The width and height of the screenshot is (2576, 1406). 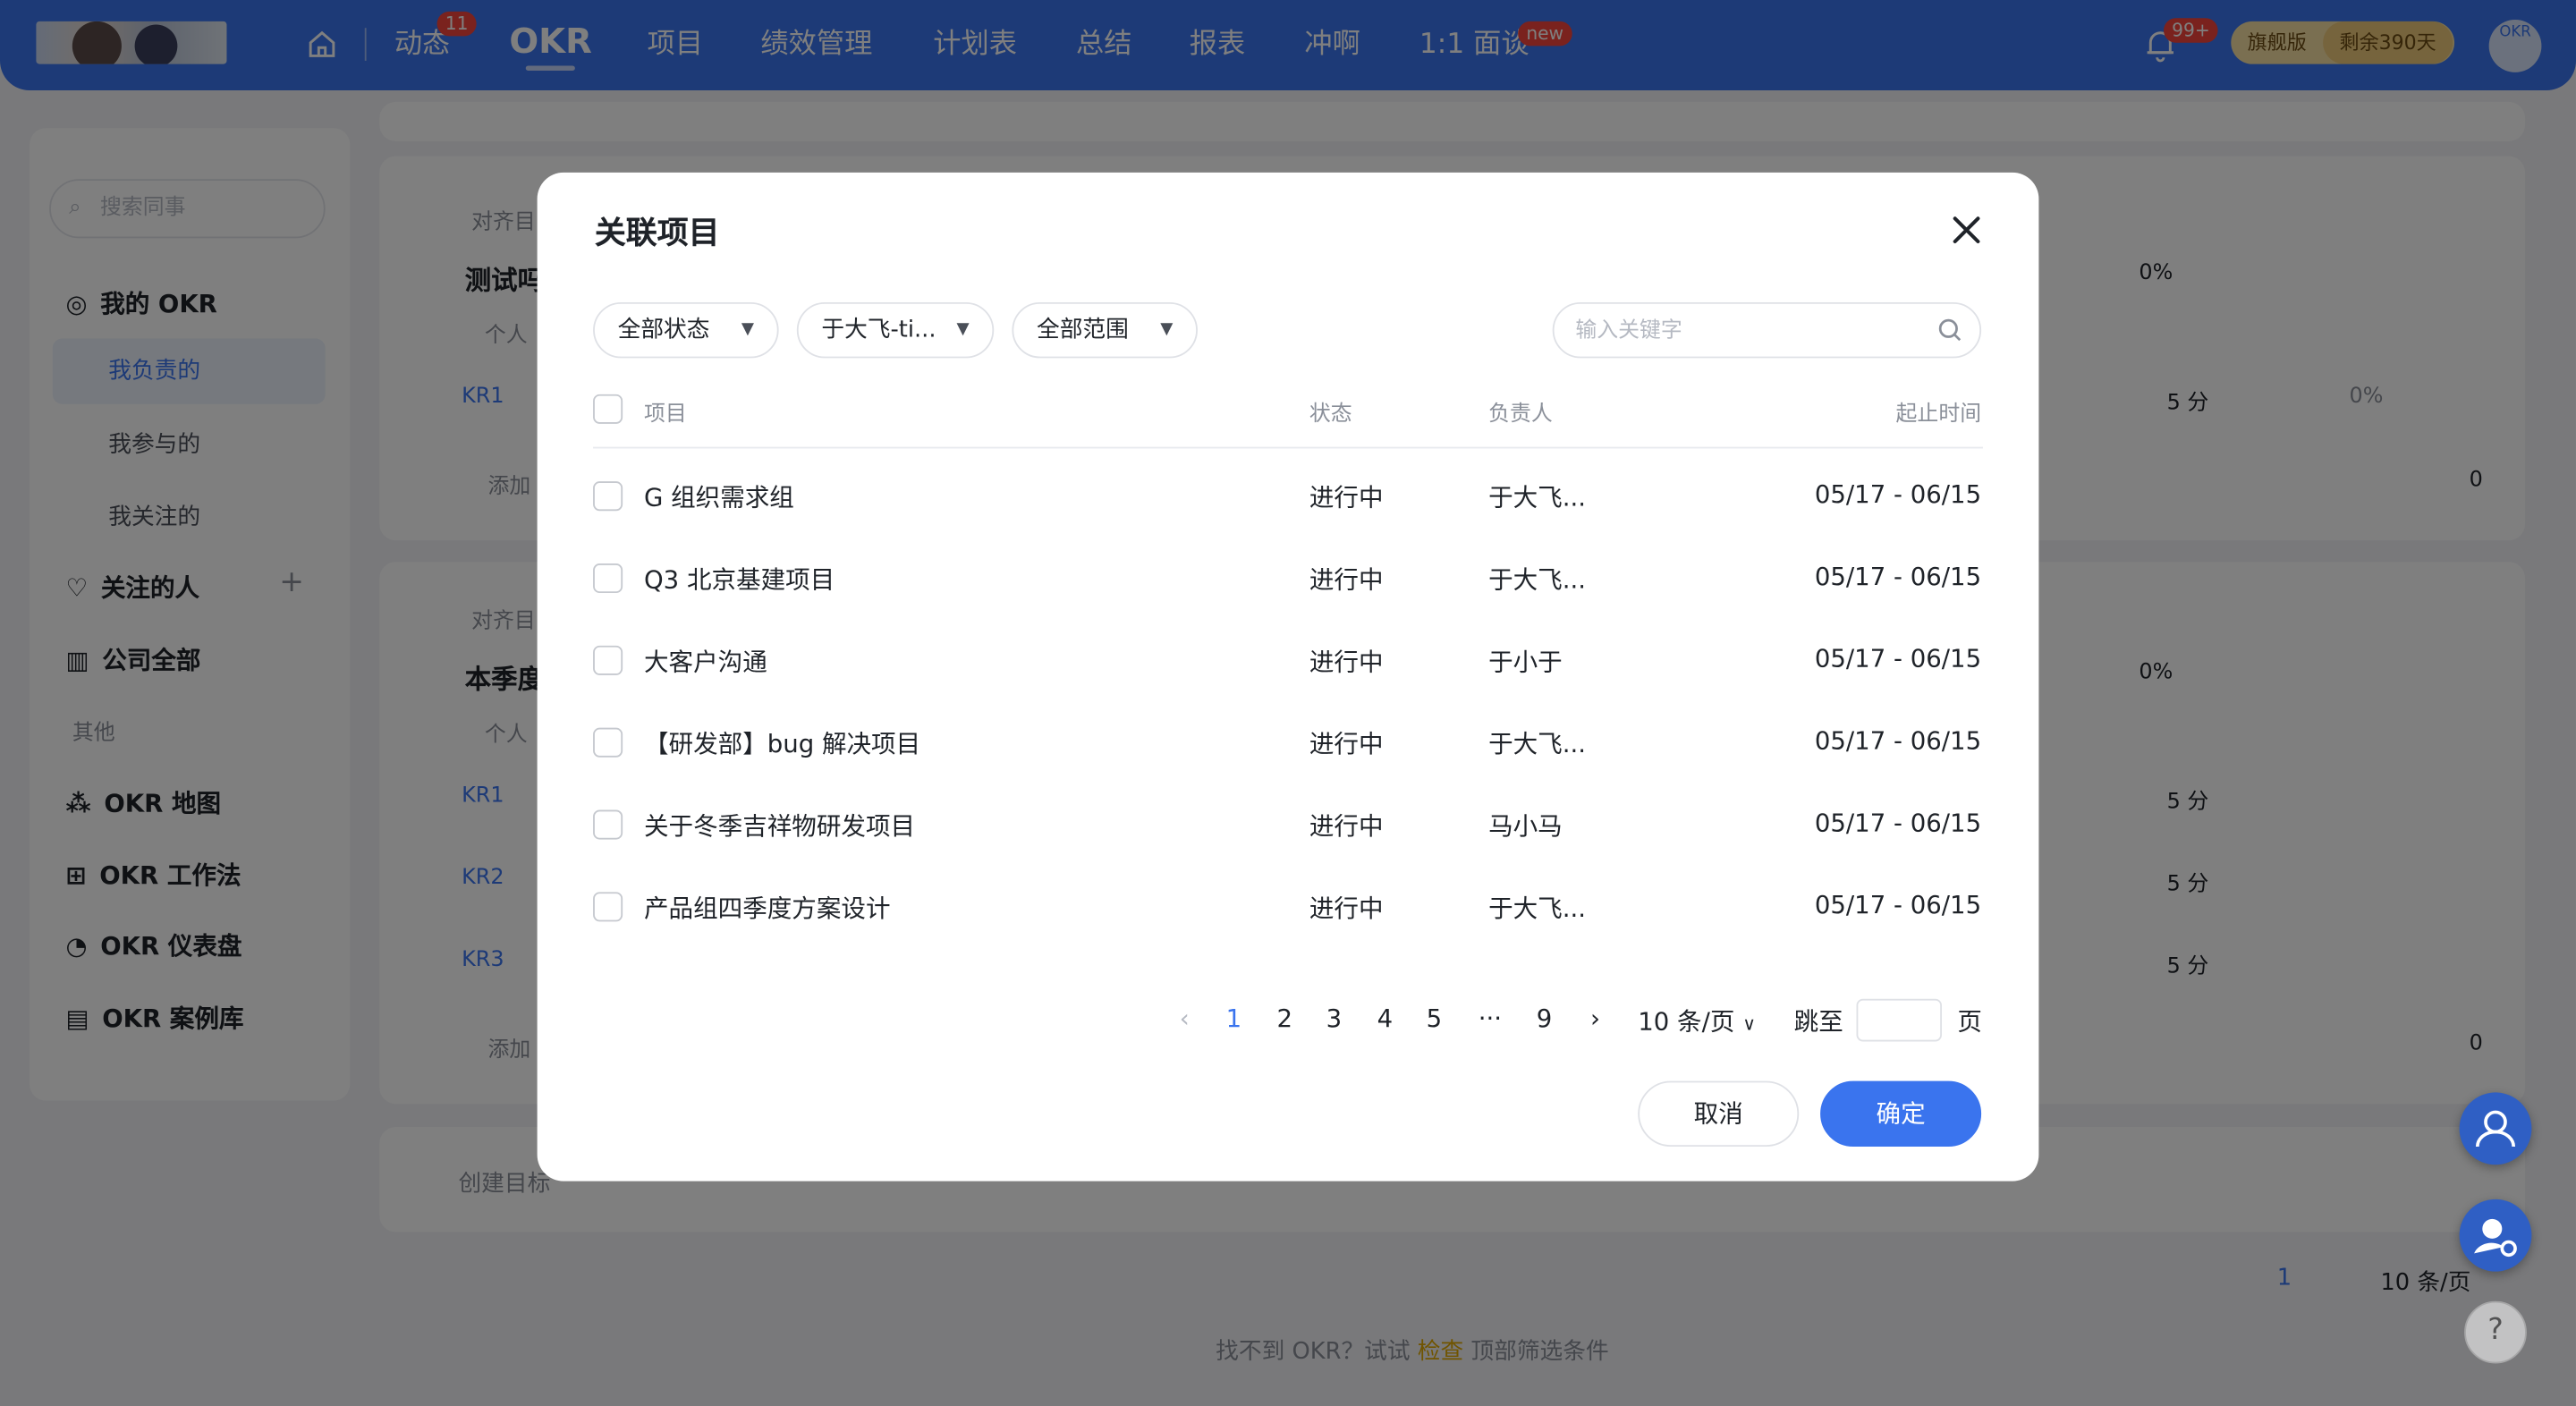 I want to click on confirm-button: 确定, so click(x=1901, y=1114).